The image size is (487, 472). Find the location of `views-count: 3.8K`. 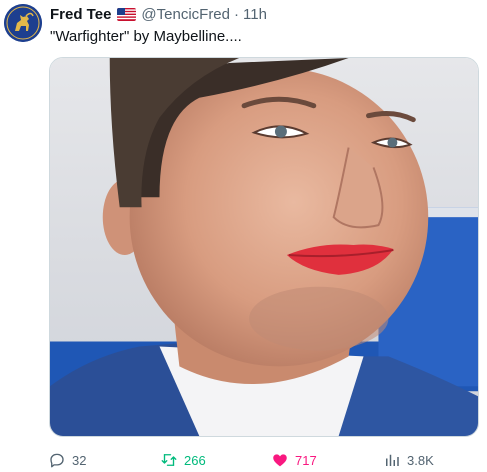

views-count: 3.8K is located at coordinates (420, 460).